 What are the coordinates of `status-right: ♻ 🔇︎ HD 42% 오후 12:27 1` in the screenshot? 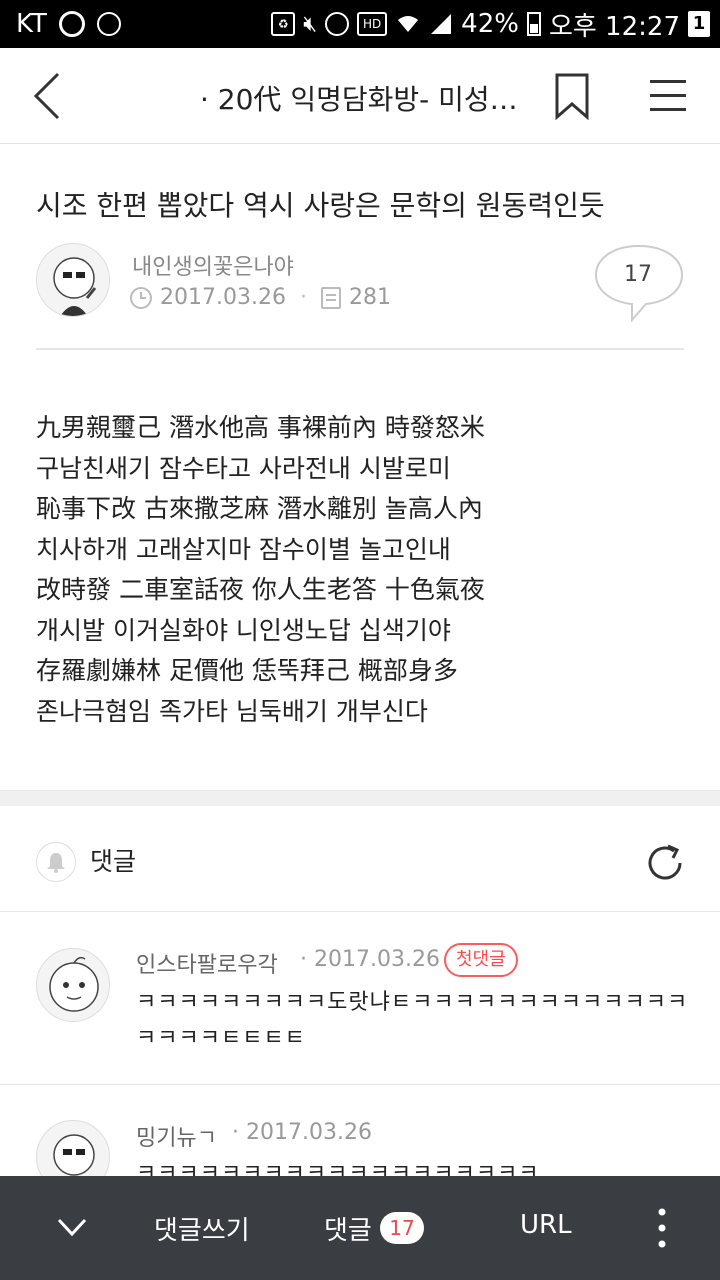 It's located at (490, 24).